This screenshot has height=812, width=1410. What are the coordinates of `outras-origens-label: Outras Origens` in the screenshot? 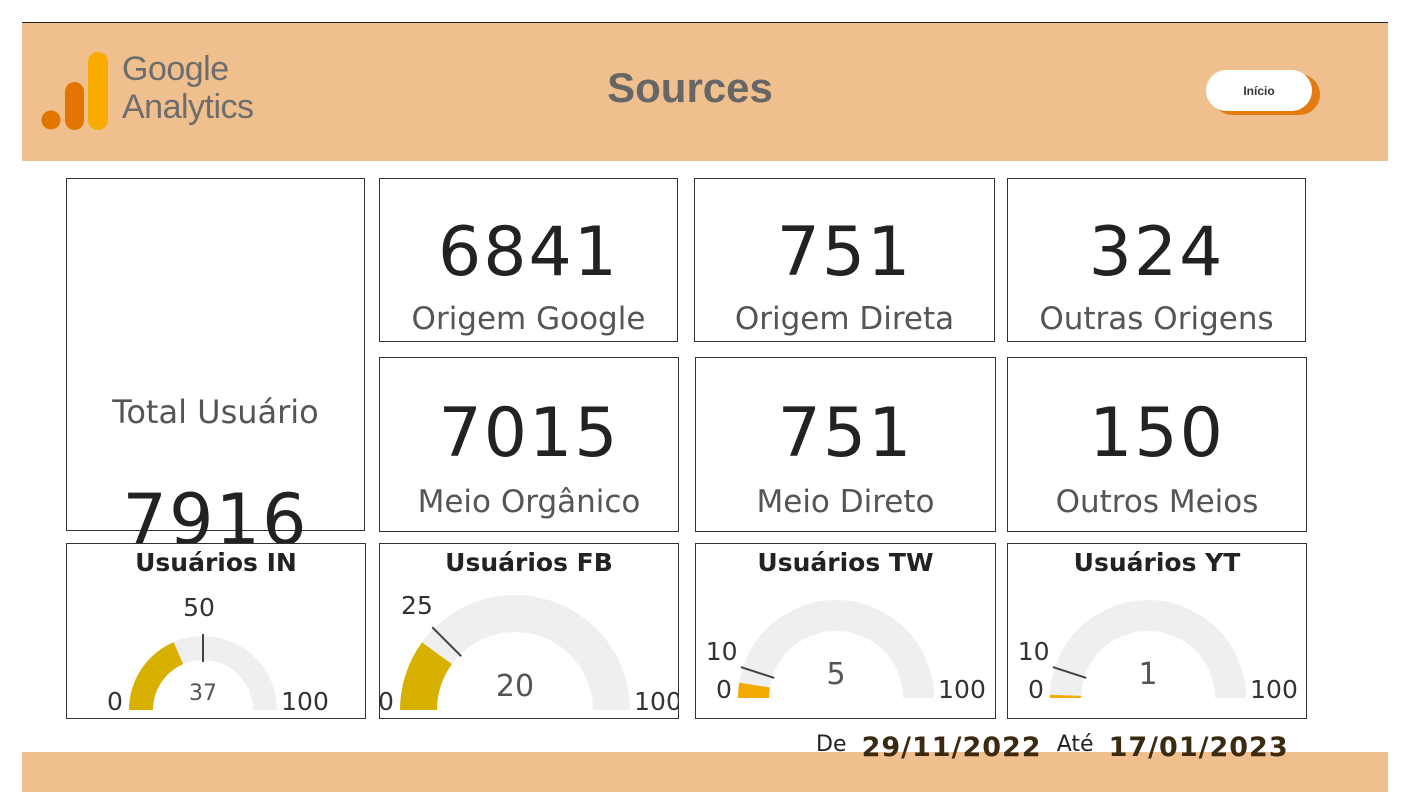 It's located at (1156, 319).